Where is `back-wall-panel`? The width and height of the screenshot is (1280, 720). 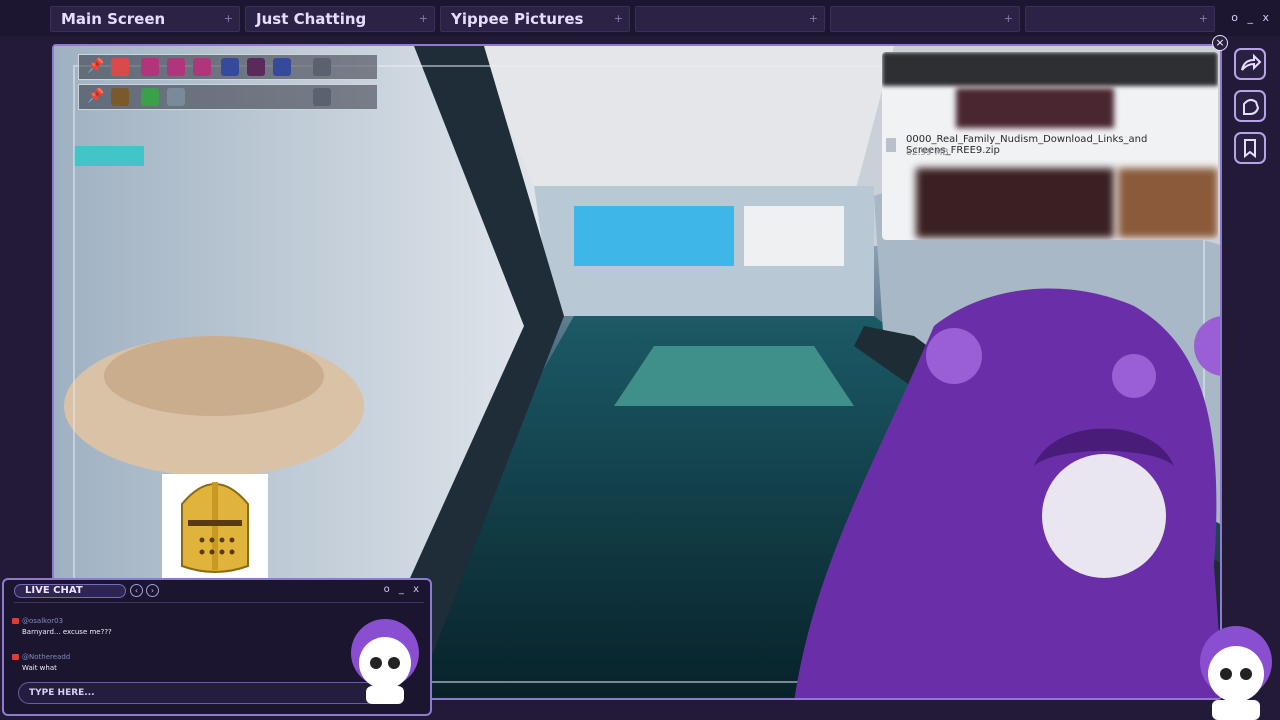 back-wall-panel is located at coordinates (794, 236).